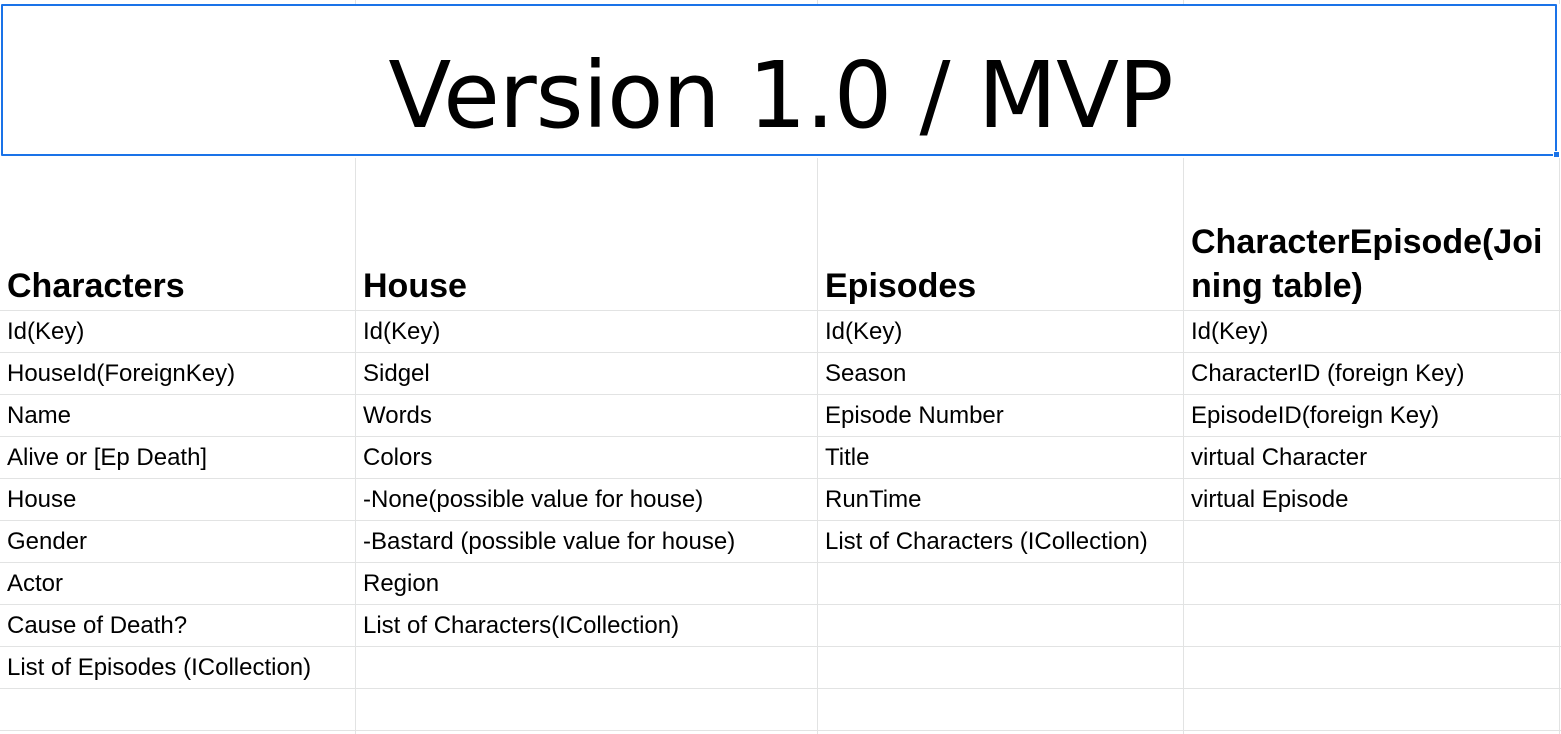 The image size is (1561, 734). Describe the element at coordinates (1000, 458) in the screenshot. I see `table-cell: Title` at that location.